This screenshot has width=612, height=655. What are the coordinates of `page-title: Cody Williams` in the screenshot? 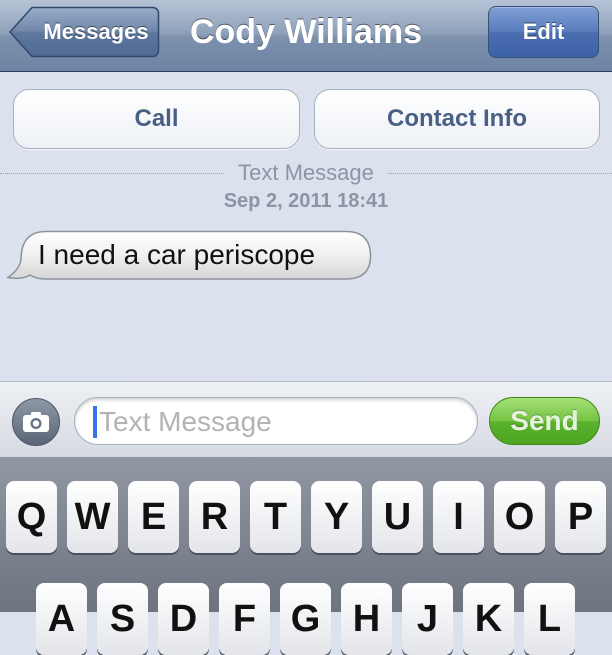 It's located at (306, 32).